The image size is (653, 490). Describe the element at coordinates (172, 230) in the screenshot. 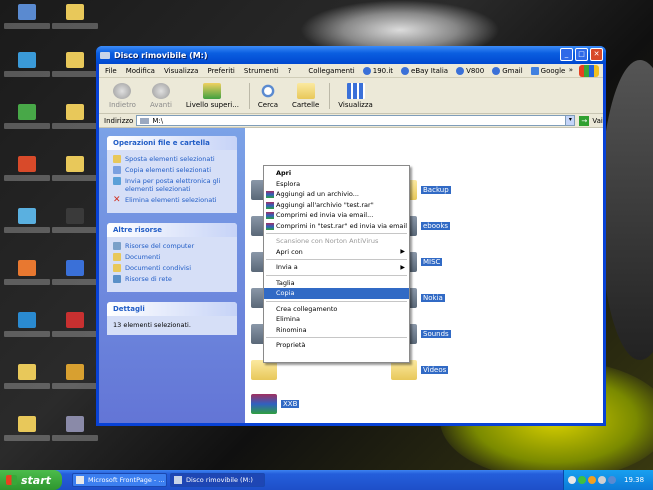

I see `other-places-header: Altre risorse` at that location.